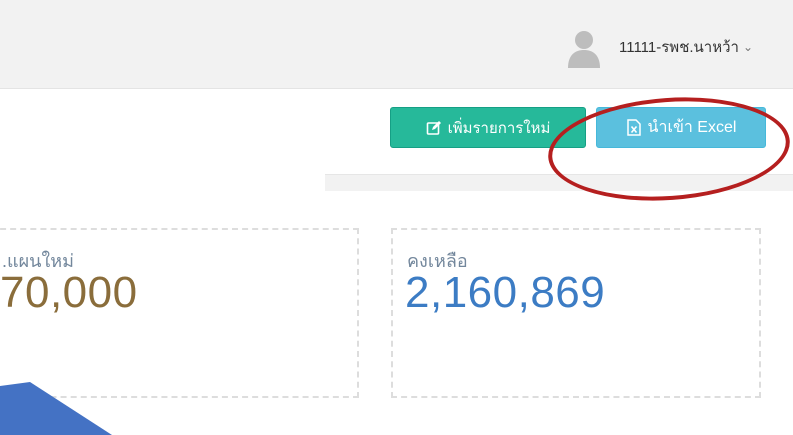 The width and height of the screenshot is (793, 435). Describe the element at coordinates (584, 47) in the screenshot. I see `user-avatar-icon` at that location.